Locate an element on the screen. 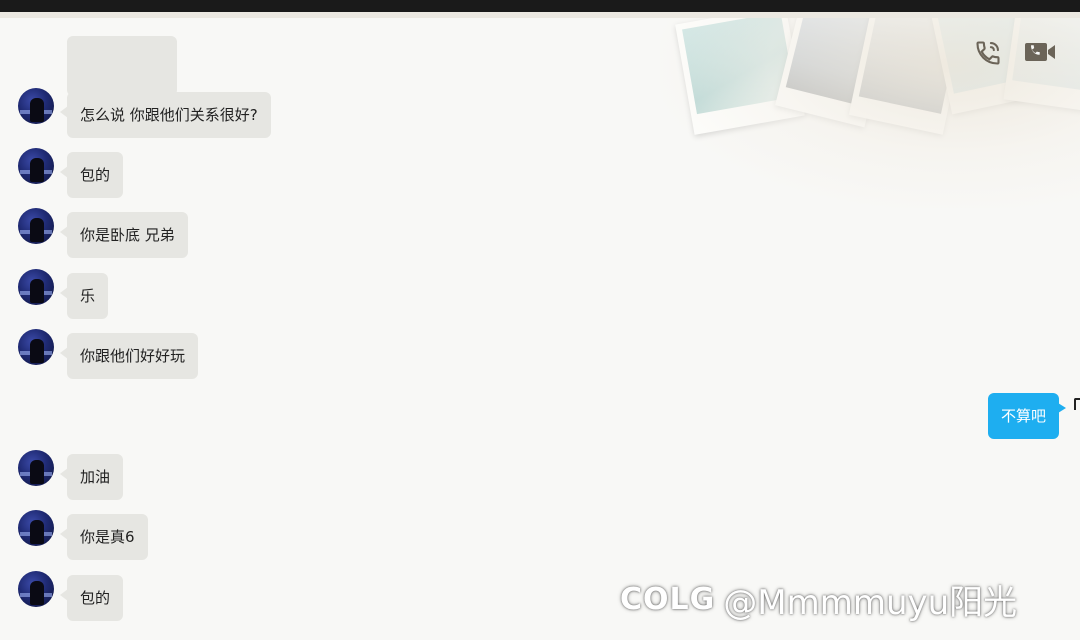 The height and width of the screenshot is (640, 1080). incoming-message-bubble: 你跟他们好好玩 is located at coordinates (129, 356).